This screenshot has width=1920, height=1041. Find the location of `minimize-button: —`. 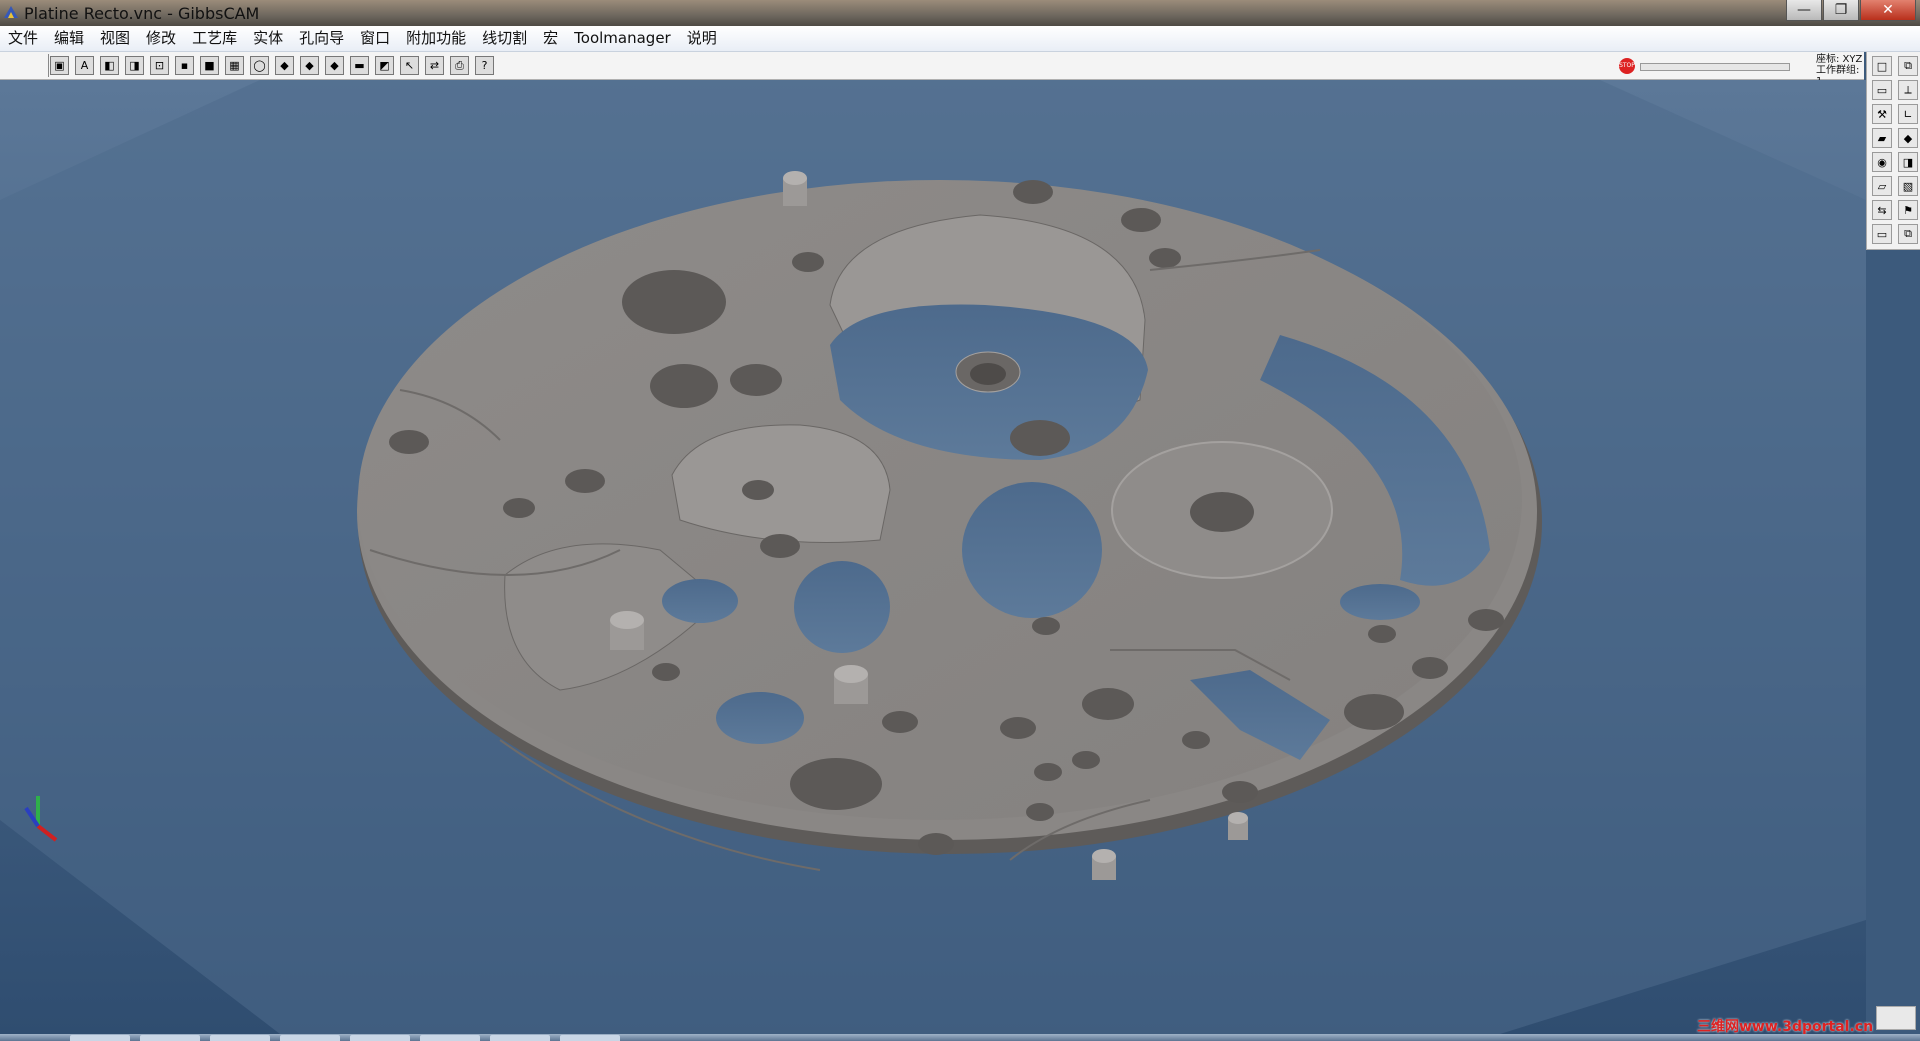

minimize-button: — is located at coordinates (1804, 10).